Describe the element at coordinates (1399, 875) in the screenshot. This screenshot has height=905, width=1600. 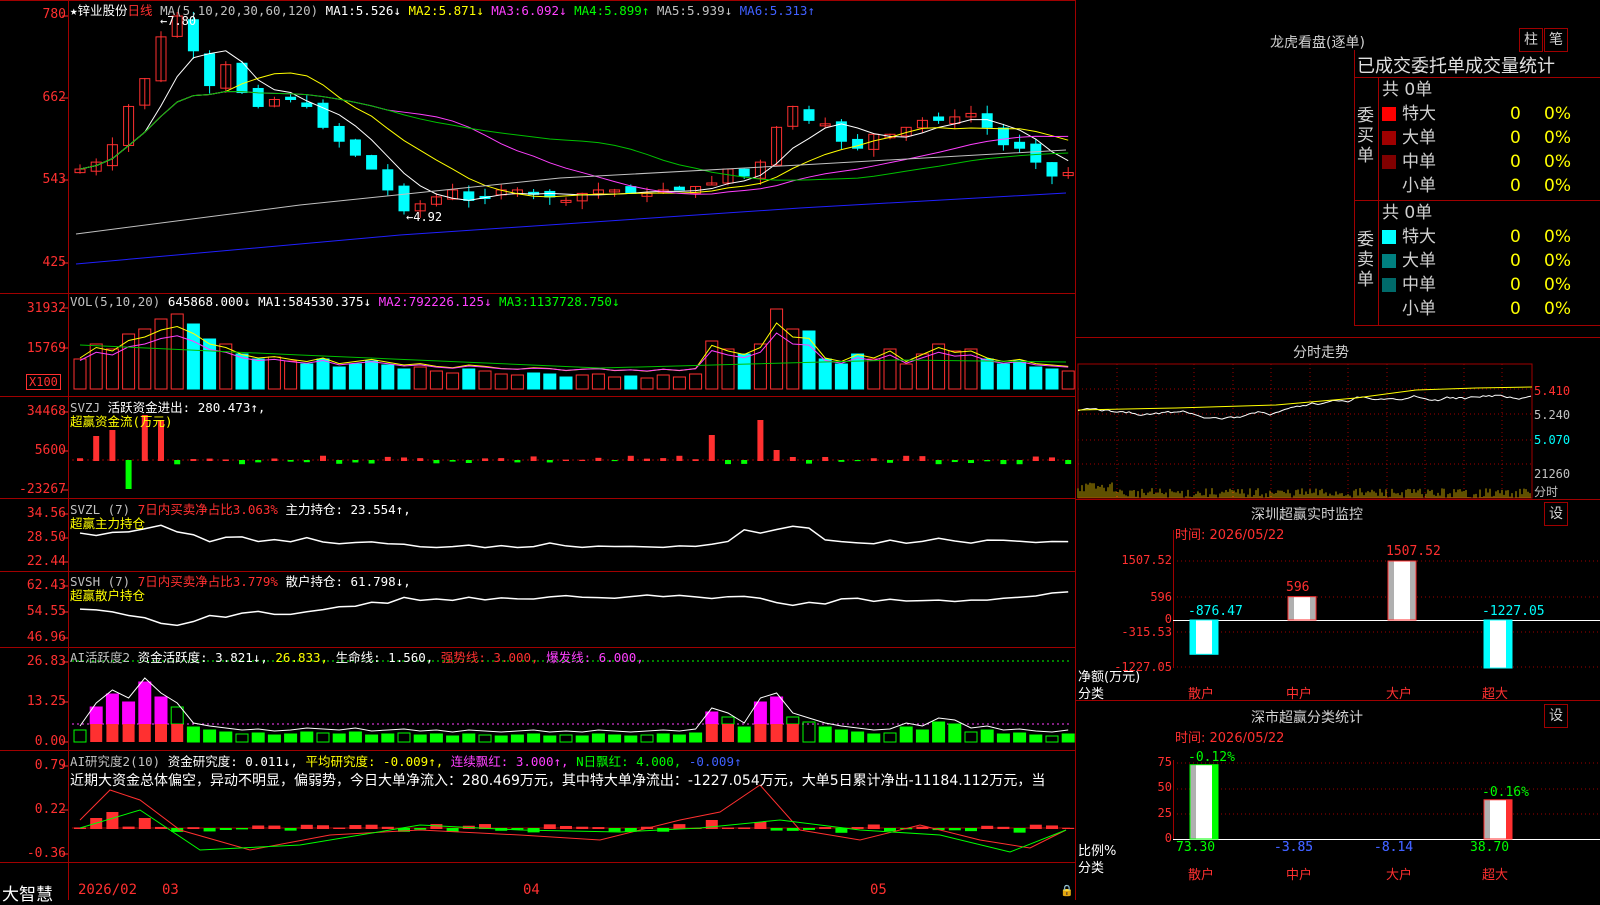
I see `class-category-label: 大户` at that location.